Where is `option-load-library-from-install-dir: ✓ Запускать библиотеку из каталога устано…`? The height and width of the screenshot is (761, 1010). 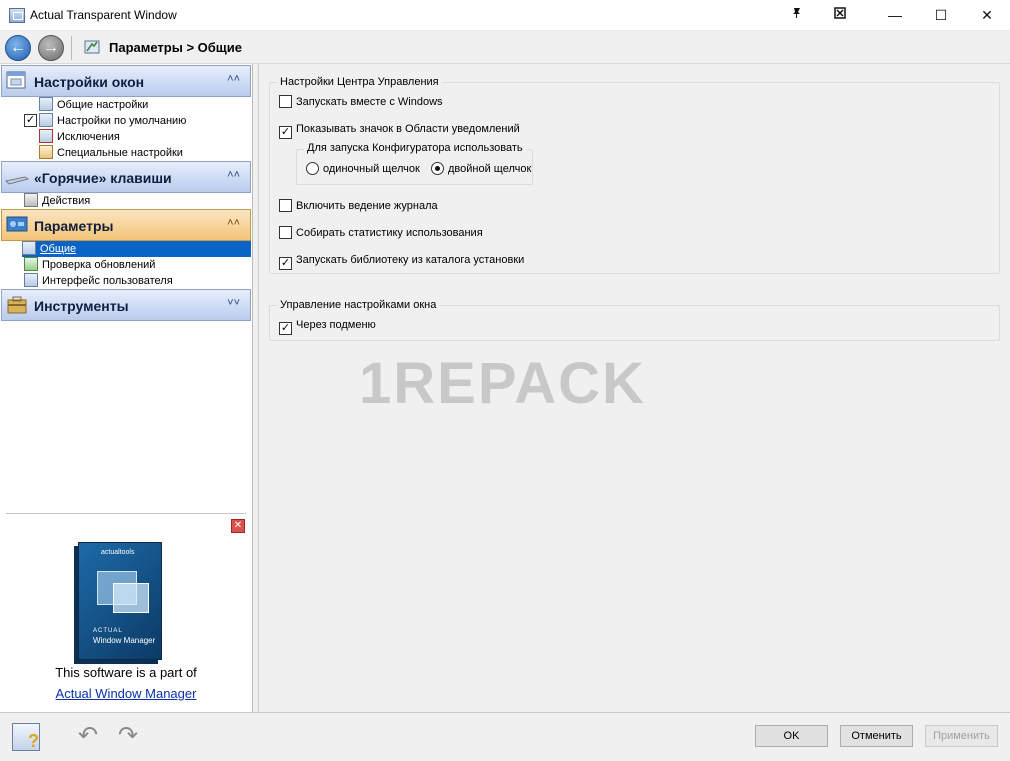
option-load-library-from-install-dir: ✓ Запускать библиотеку из каталога устано… is located at coordinates (402, 261).